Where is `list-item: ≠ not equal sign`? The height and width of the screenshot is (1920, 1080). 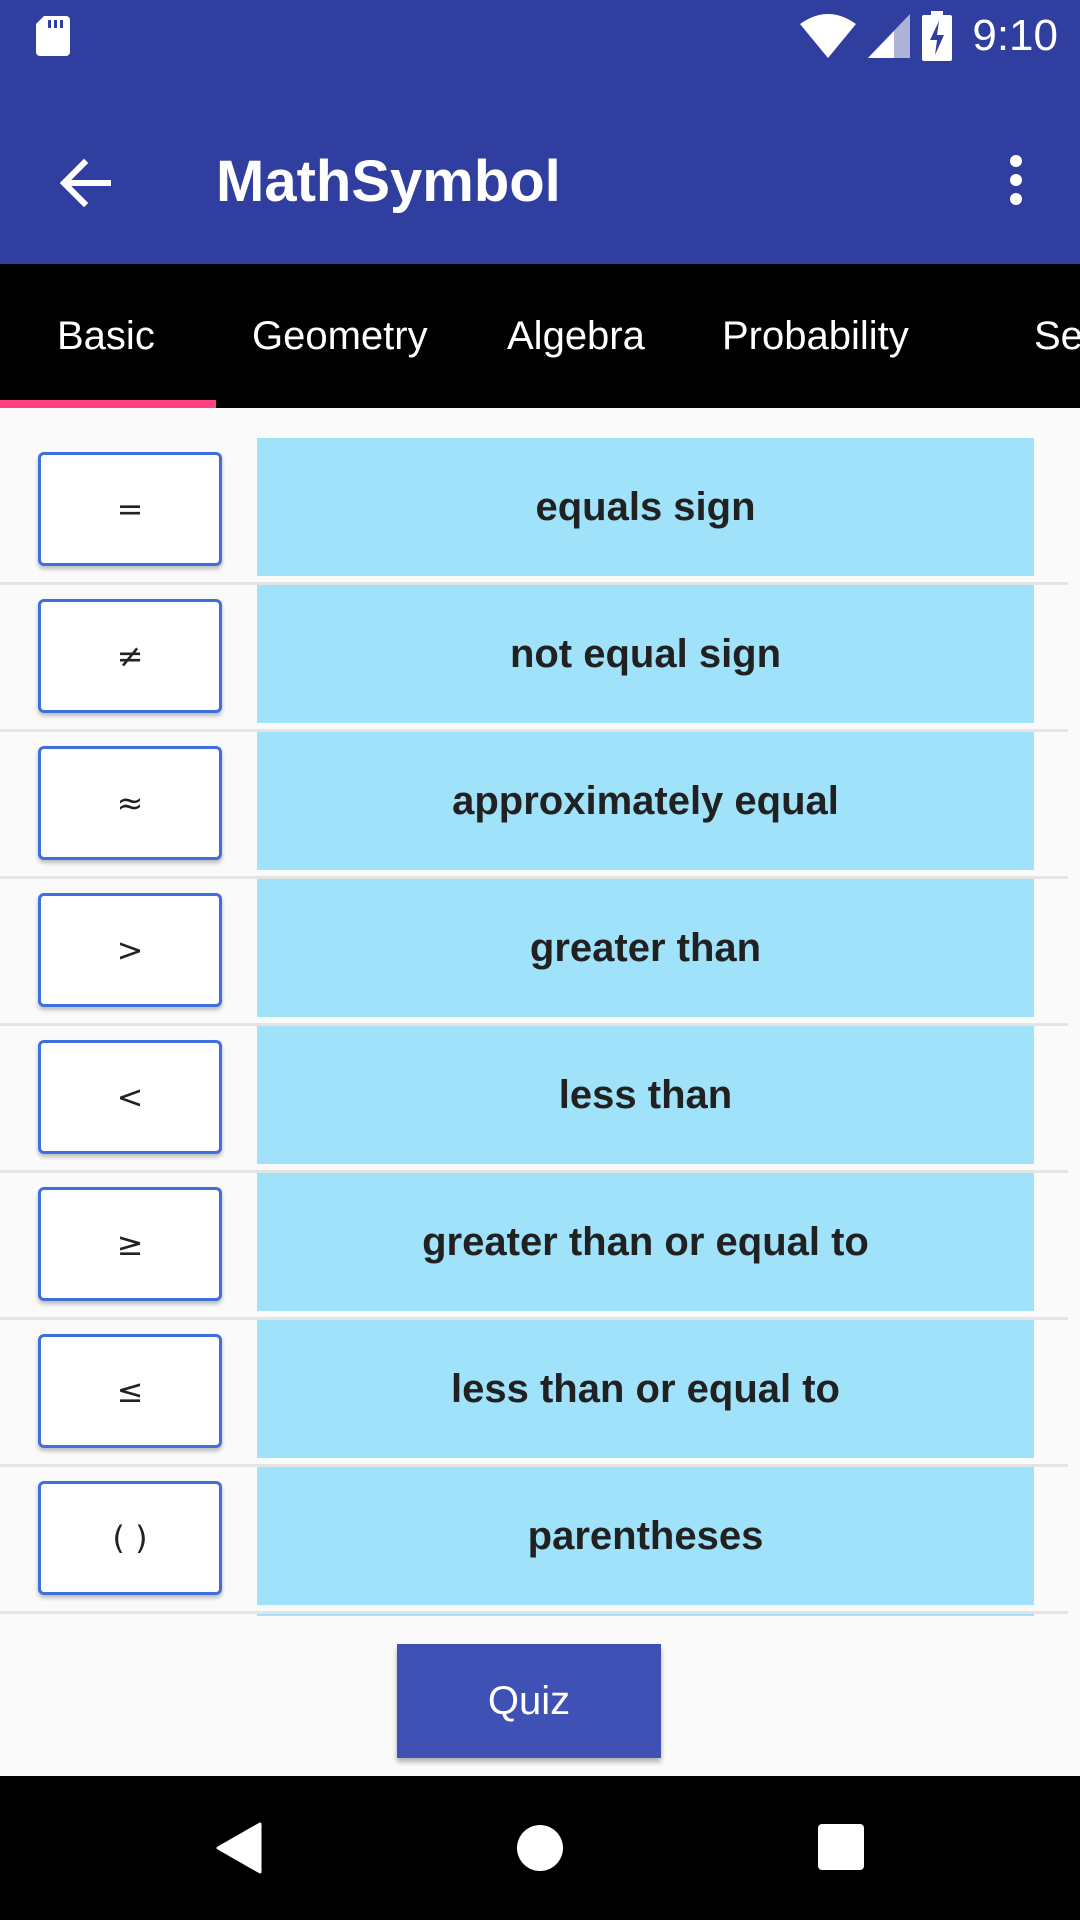 list-item: ≠ not equal sign is located at coordinates (540, 658).